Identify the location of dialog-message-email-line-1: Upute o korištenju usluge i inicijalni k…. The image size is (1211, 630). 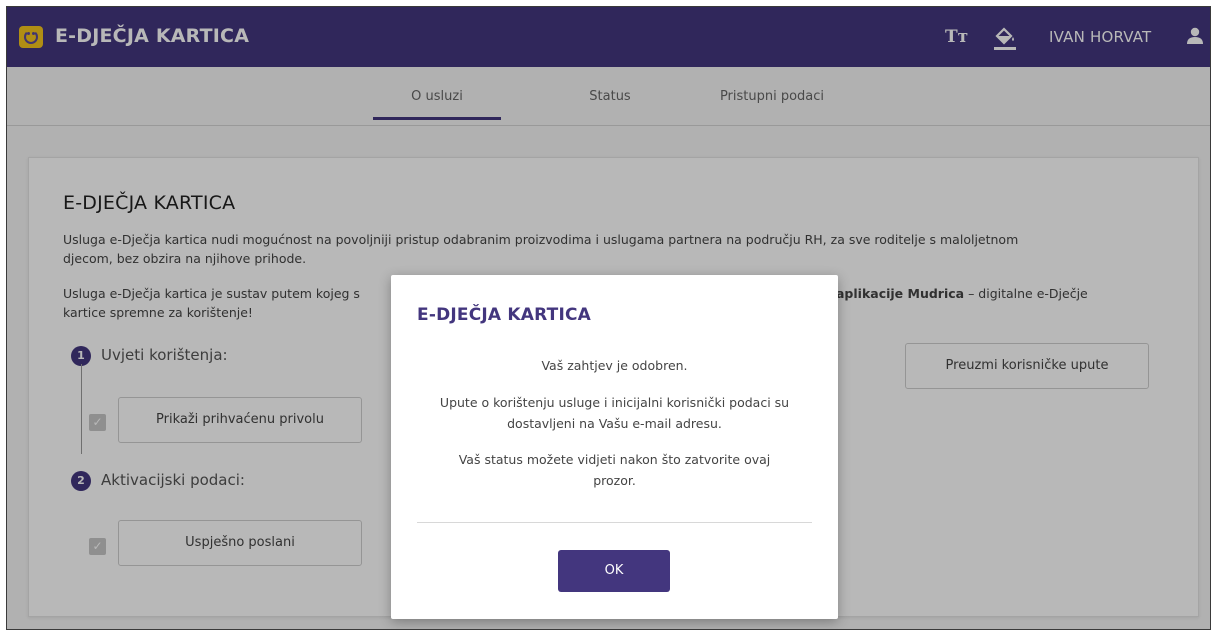
(614, 402).